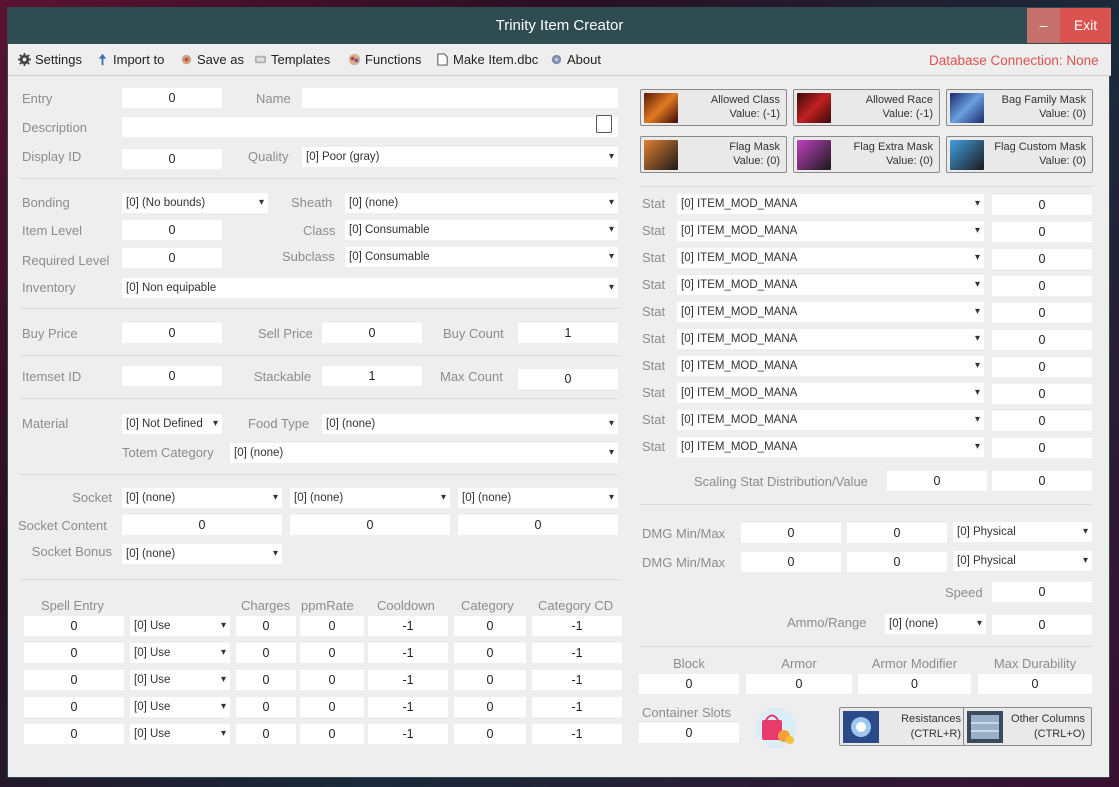 This screenshot has width=1119, height=787. What do you see at coordinates (568, 379) in the screenshot?
I see `max-count-field: 0` at bounding box center [568, 379].